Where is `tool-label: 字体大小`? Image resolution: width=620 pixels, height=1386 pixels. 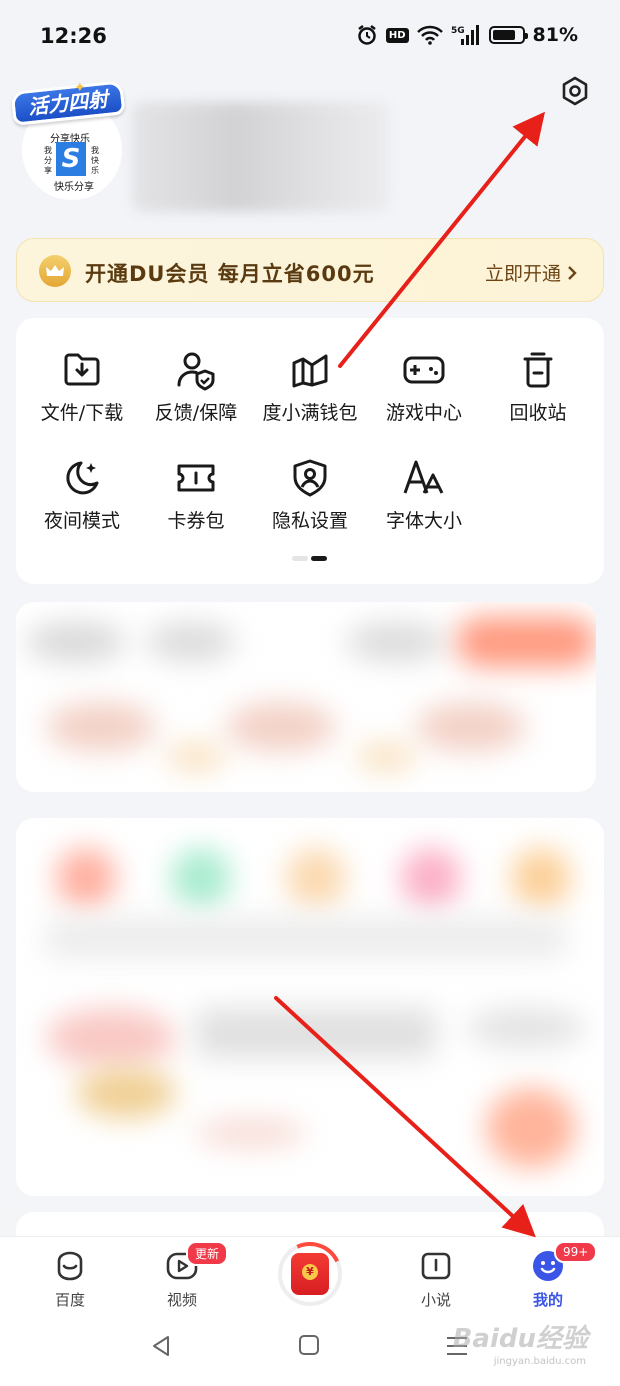 tool-label: 字体大小 is located at coordinates (423, 521).